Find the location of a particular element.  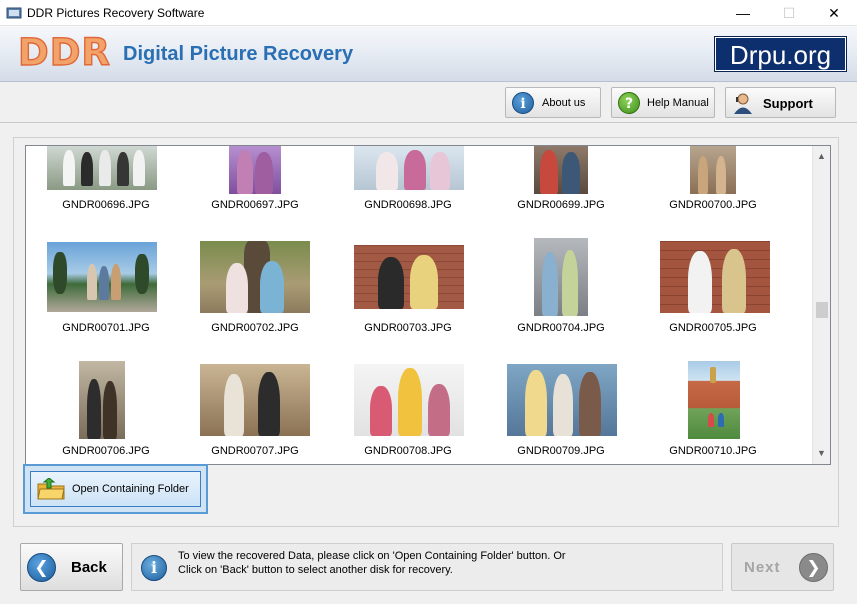

window-title: DDR Pictures Recovery Software is located at coordinates (116, 13).